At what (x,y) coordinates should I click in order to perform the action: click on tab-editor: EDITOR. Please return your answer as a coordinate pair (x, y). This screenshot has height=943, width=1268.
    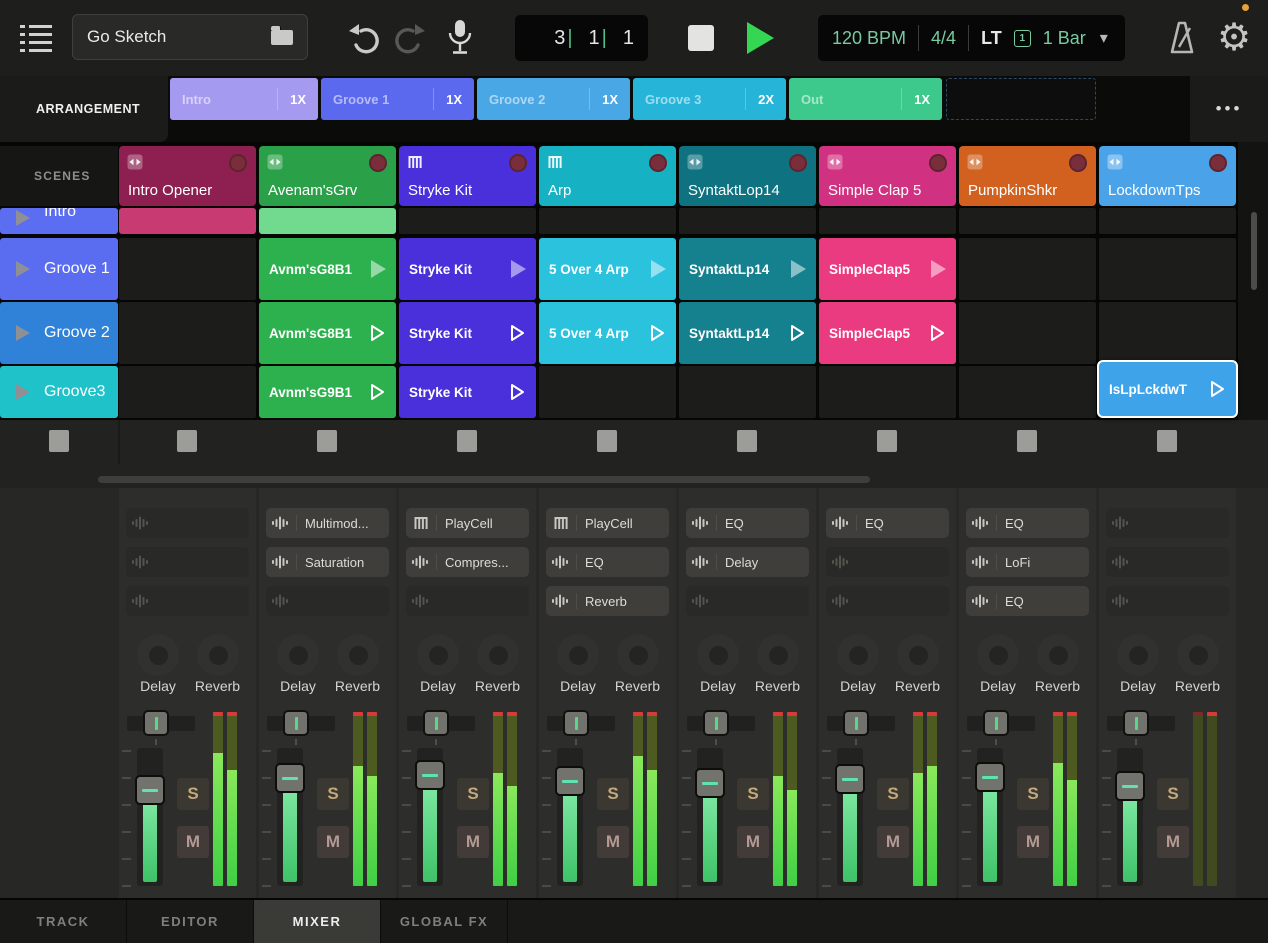
    Looking at the image, I should click on (190, 921).